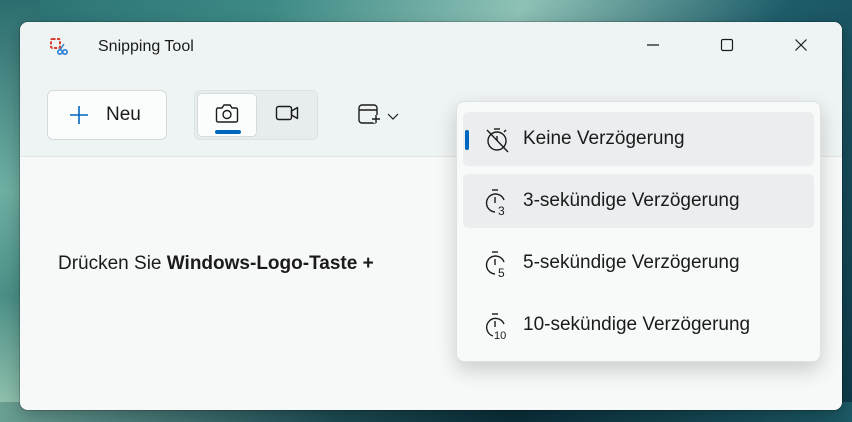 The height and width of the screenshot is (422, 852). I want to click on svg-text: 3, so click(501, 210).